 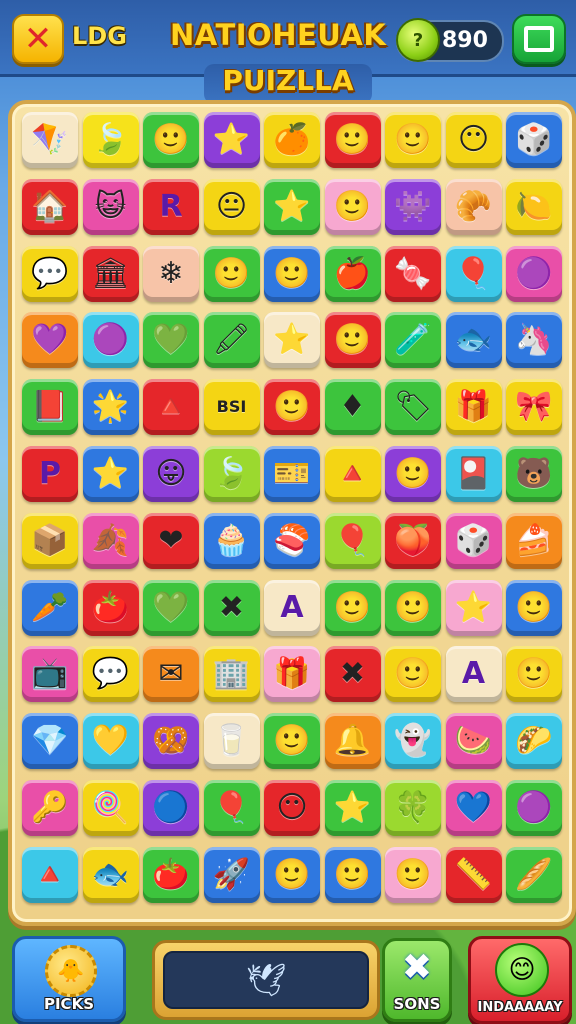 What do you see at coordinates (38, 39) in the screenshot?
I see `close-button: ✕` at bounding box center [38, 39].